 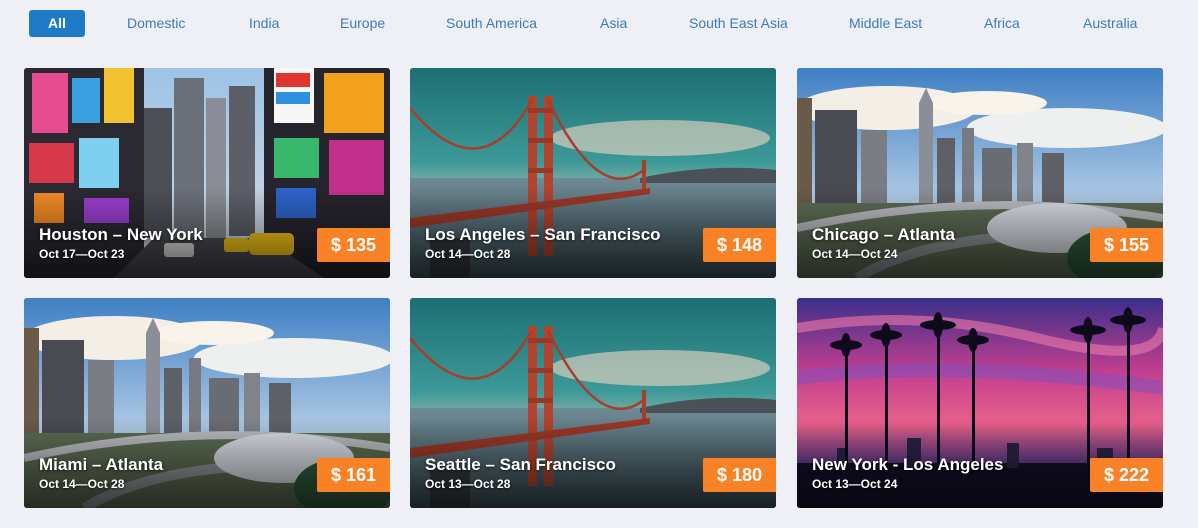 What do you see at coordinates (885, 23) in the screenshot?
I see `tab-middle-east: Middle East` at bounding box center [885, 23].